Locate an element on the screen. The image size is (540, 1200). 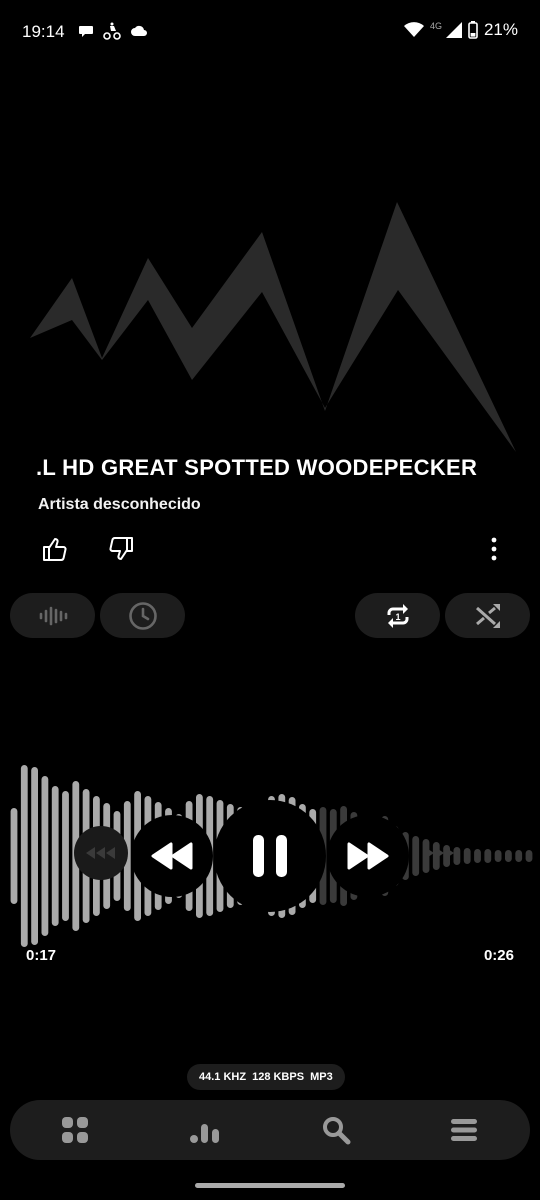
repeat-one-icon: 1 is located at coordinates (397, 615).